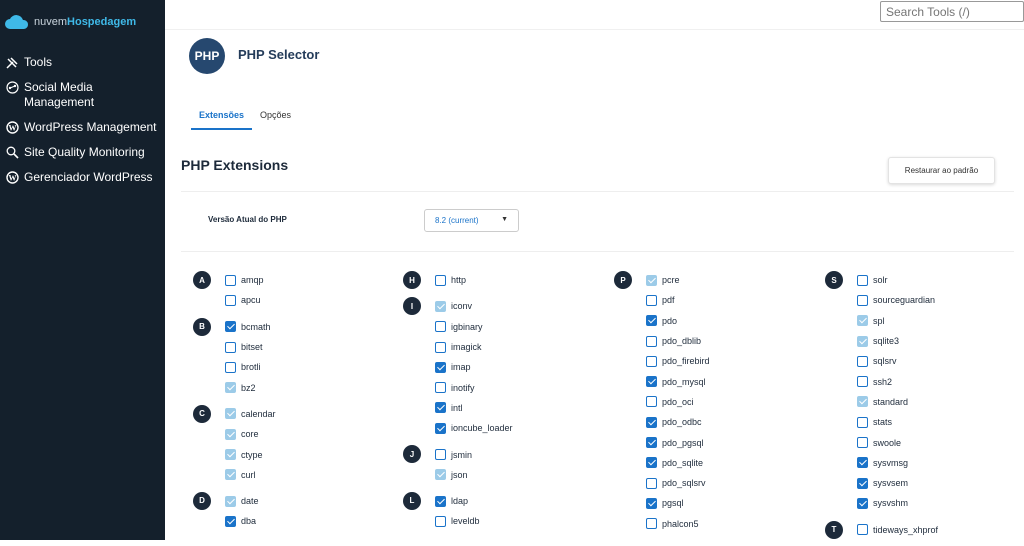 The height and width of the screenshot is (546, 1024). I want to click on svg-text: W, so click(12, 178).